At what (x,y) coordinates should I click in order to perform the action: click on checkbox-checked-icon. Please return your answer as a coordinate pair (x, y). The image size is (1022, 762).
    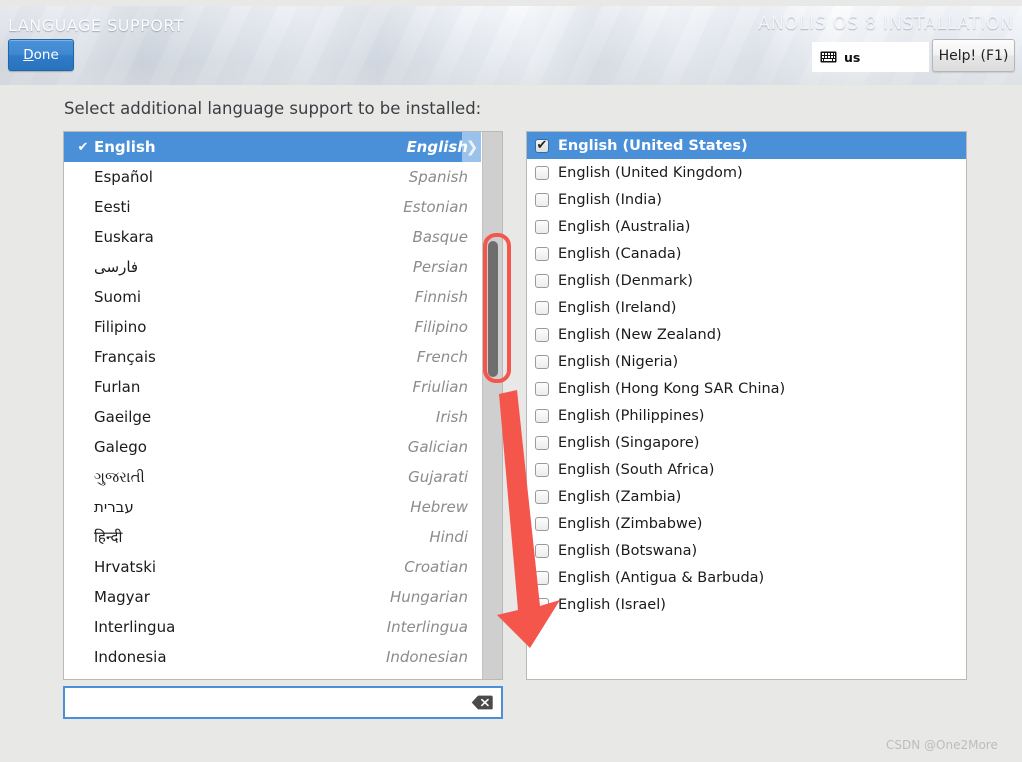
    Looking at the image, I should click on (542, 146).